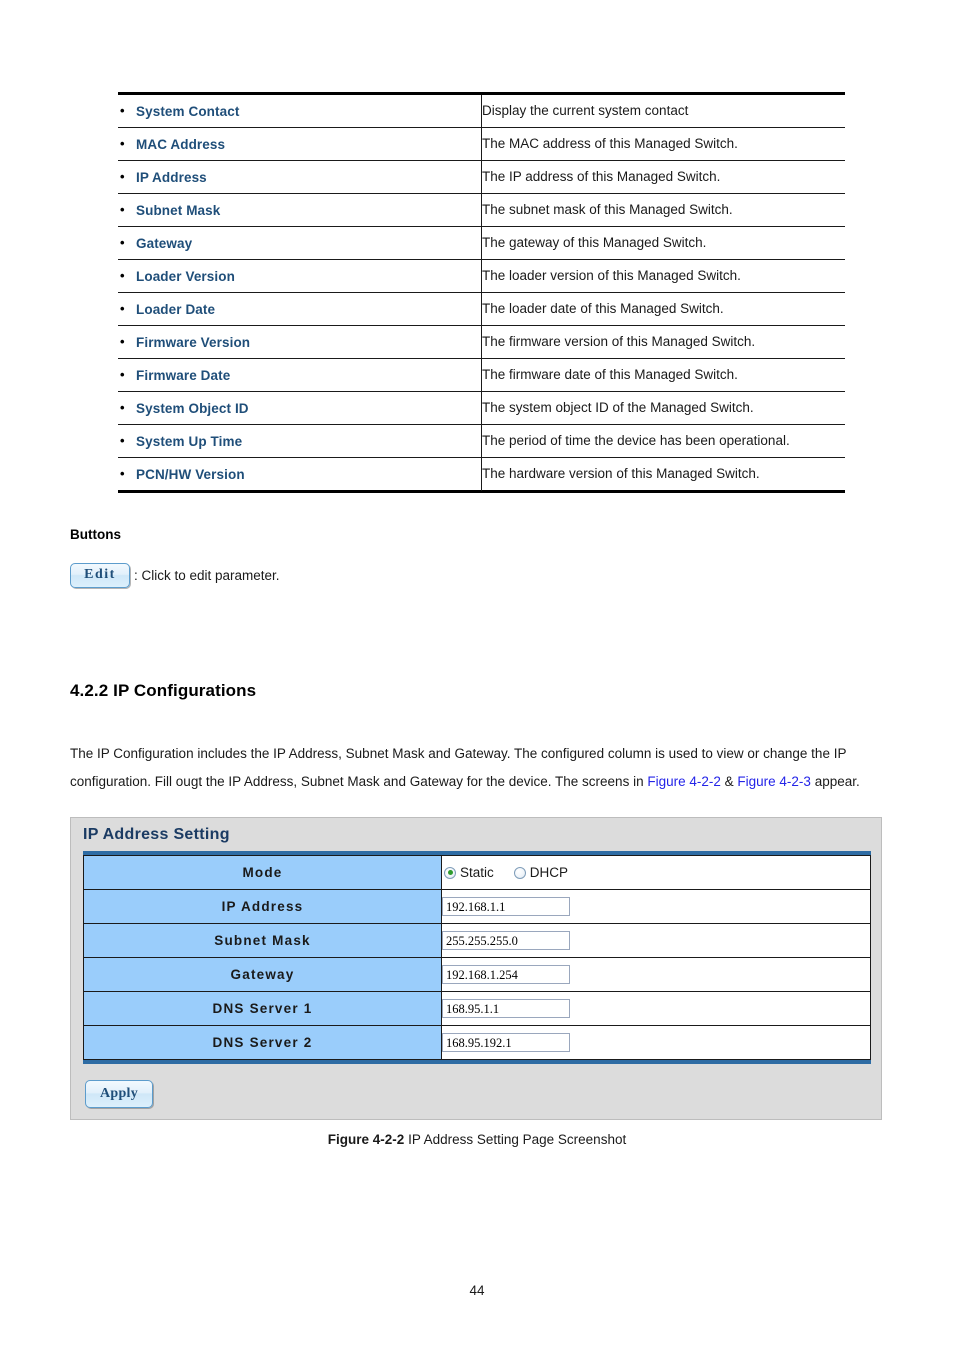 This screenshot has height=1350, width=954. What do you see at coordinates (156, 834) in the screenshot?
I see `ip-address-setting-title: IP Address Setting` at bounding box center [156, 834].